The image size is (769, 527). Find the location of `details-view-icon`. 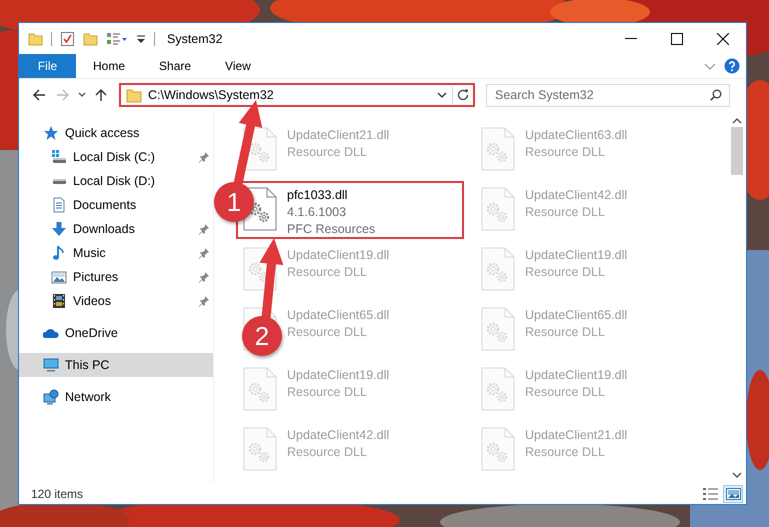

details-view-icon is located at coordinates (710, 493).